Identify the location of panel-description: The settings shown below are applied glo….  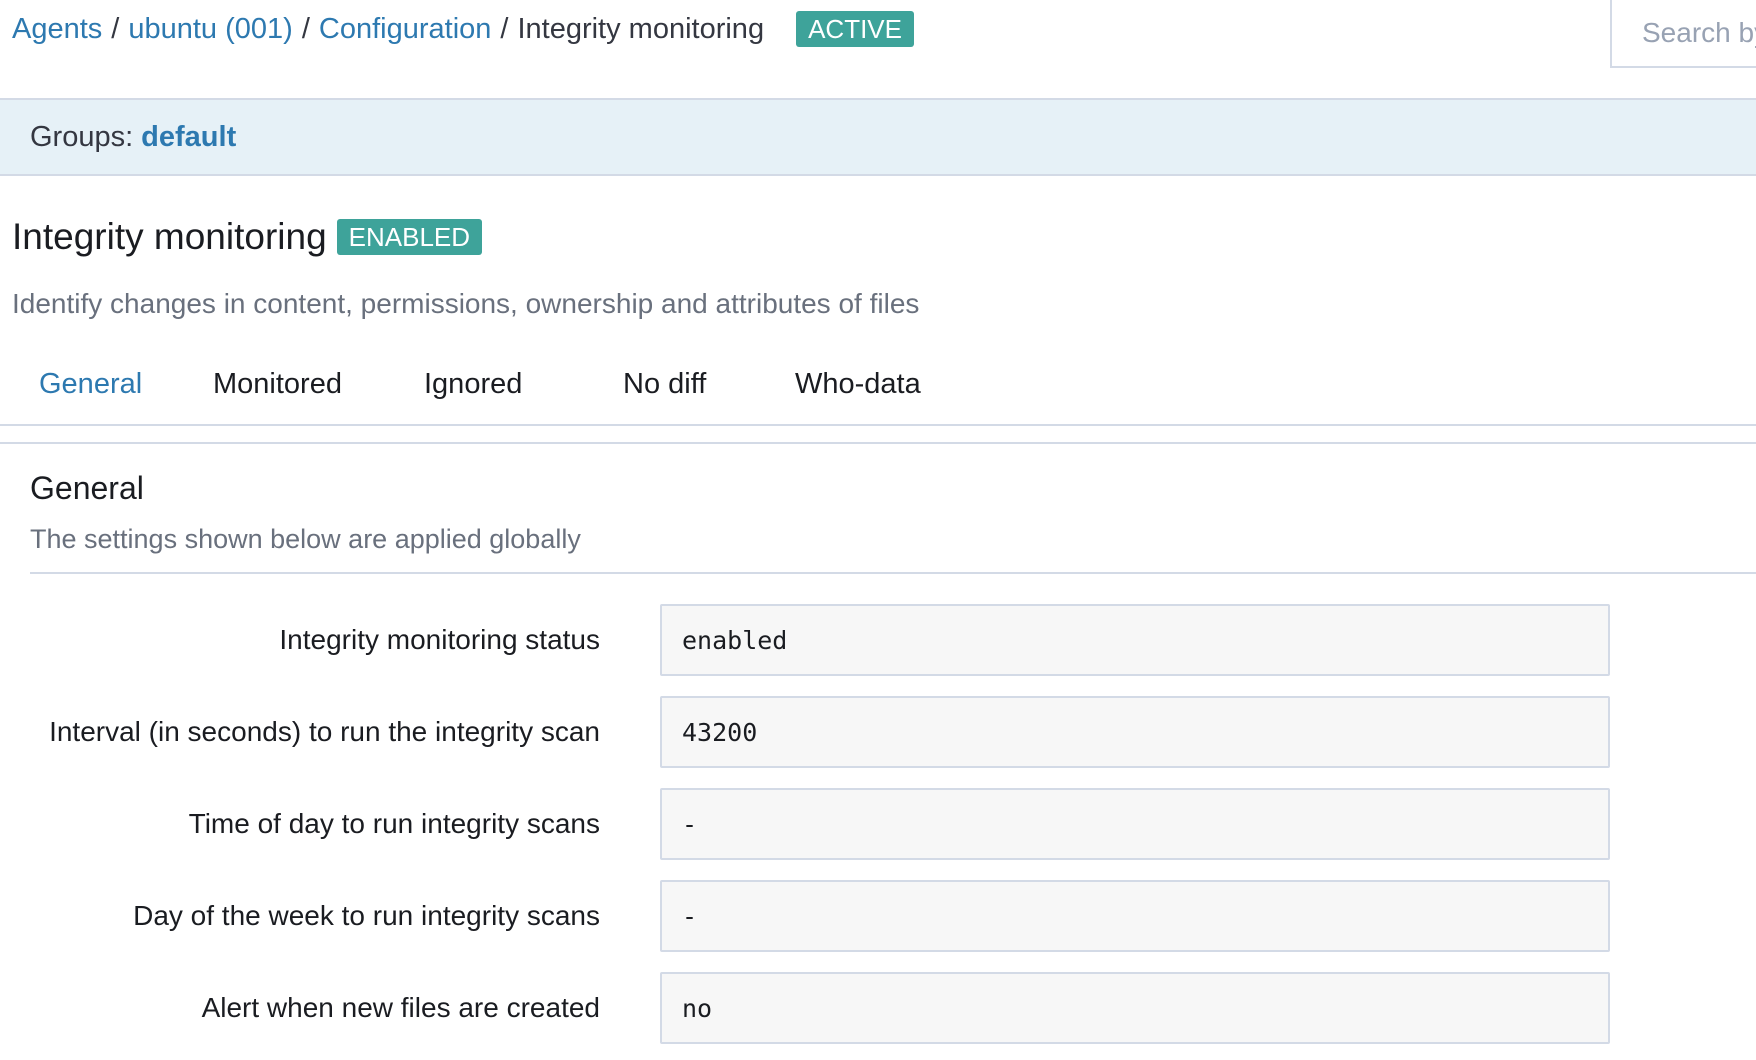
(305, 539).